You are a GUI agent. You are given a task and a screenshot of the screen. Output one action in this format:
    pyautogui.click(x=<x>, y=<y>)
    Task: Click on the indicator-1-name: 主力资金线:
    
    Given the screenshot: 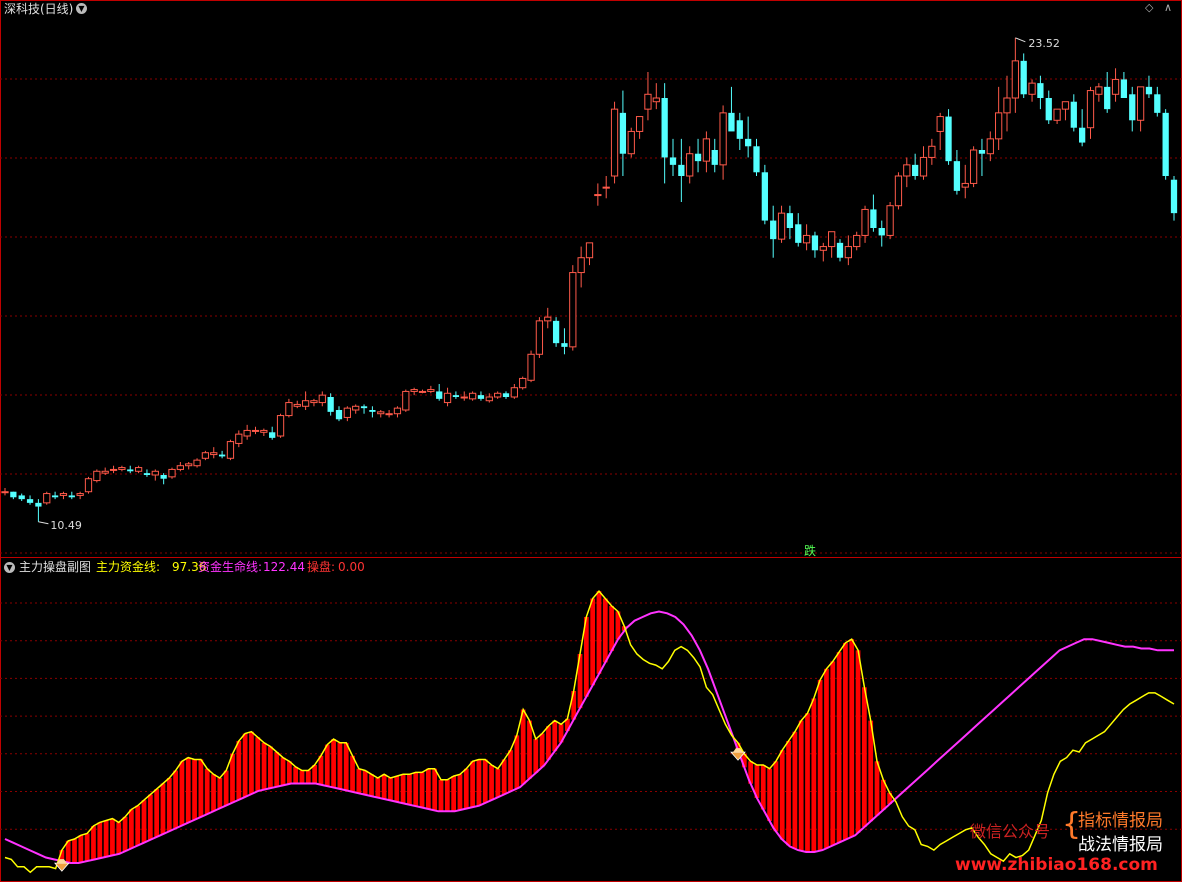 What is the action you would take?
    pyautogui.click(x=128, y=567)
    